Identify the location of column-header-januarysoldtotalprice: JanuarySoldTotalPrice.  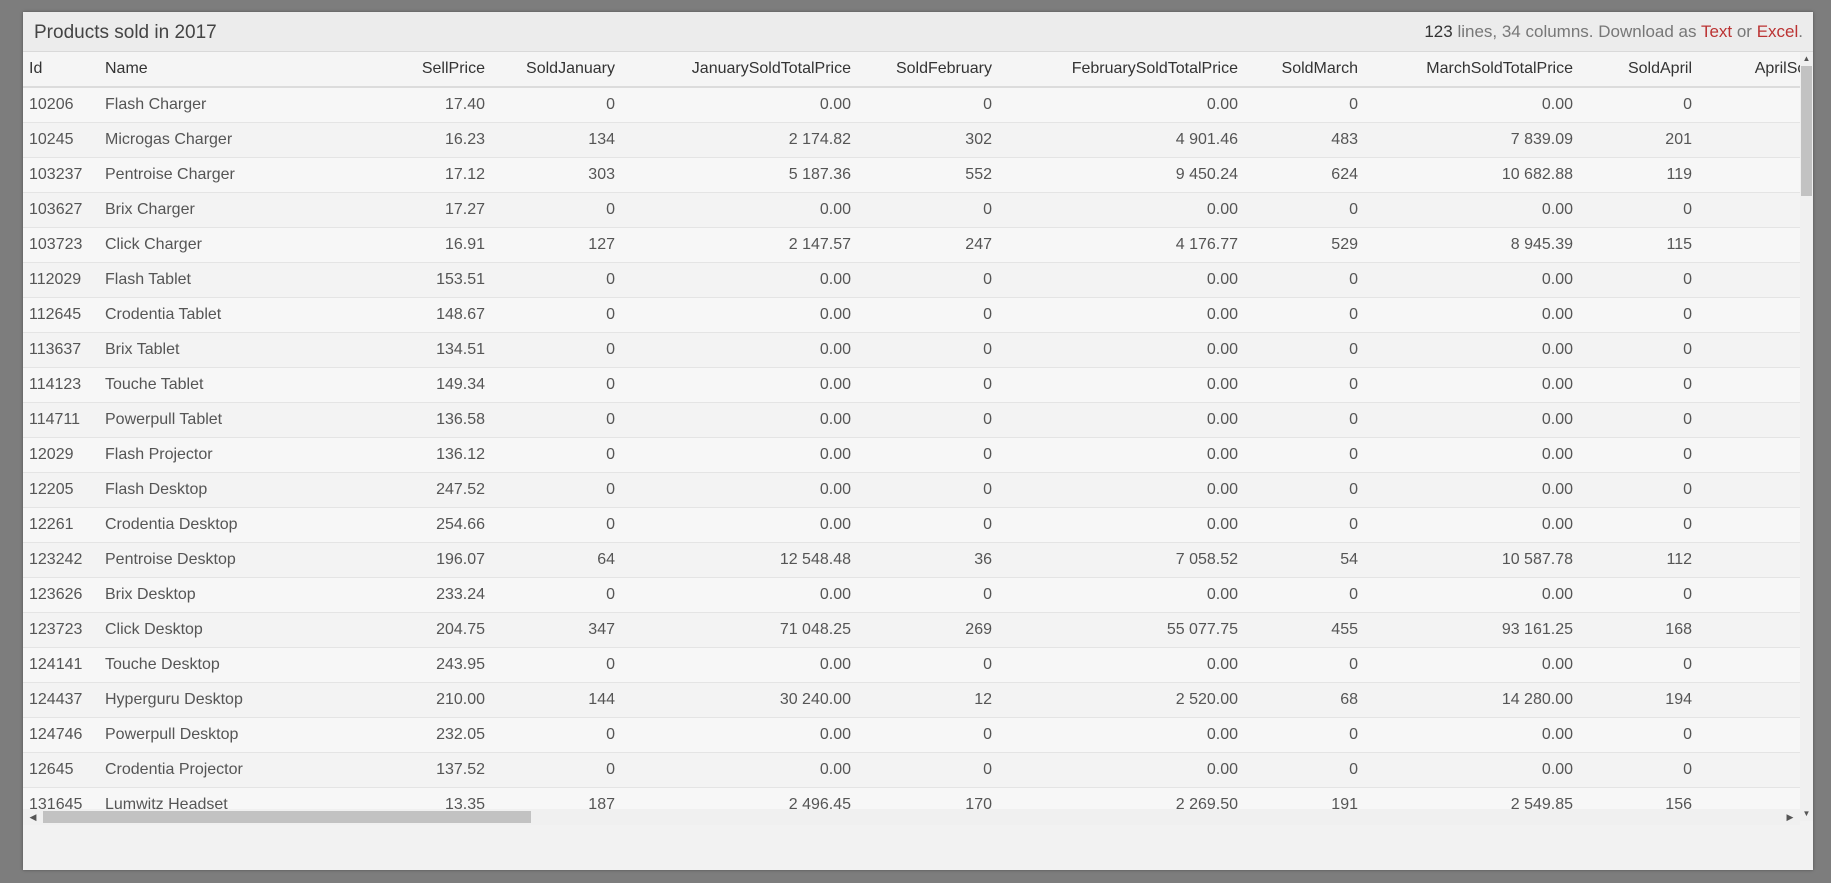
(739, 70).